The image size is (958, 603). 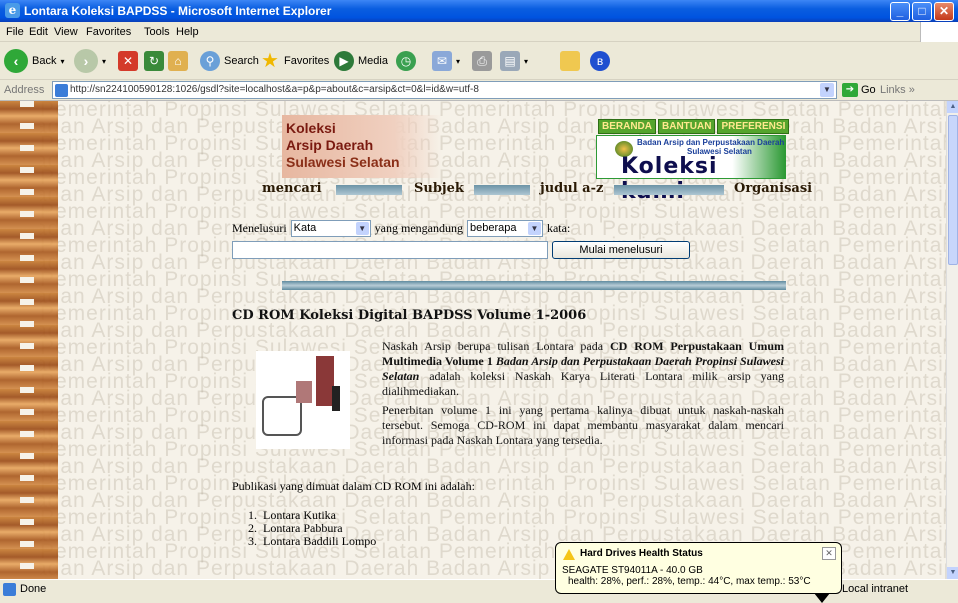 What do you see at coordinates (9, 589) in the screenshot?
I see `page-status-icon` at bounding box center [9, 589].